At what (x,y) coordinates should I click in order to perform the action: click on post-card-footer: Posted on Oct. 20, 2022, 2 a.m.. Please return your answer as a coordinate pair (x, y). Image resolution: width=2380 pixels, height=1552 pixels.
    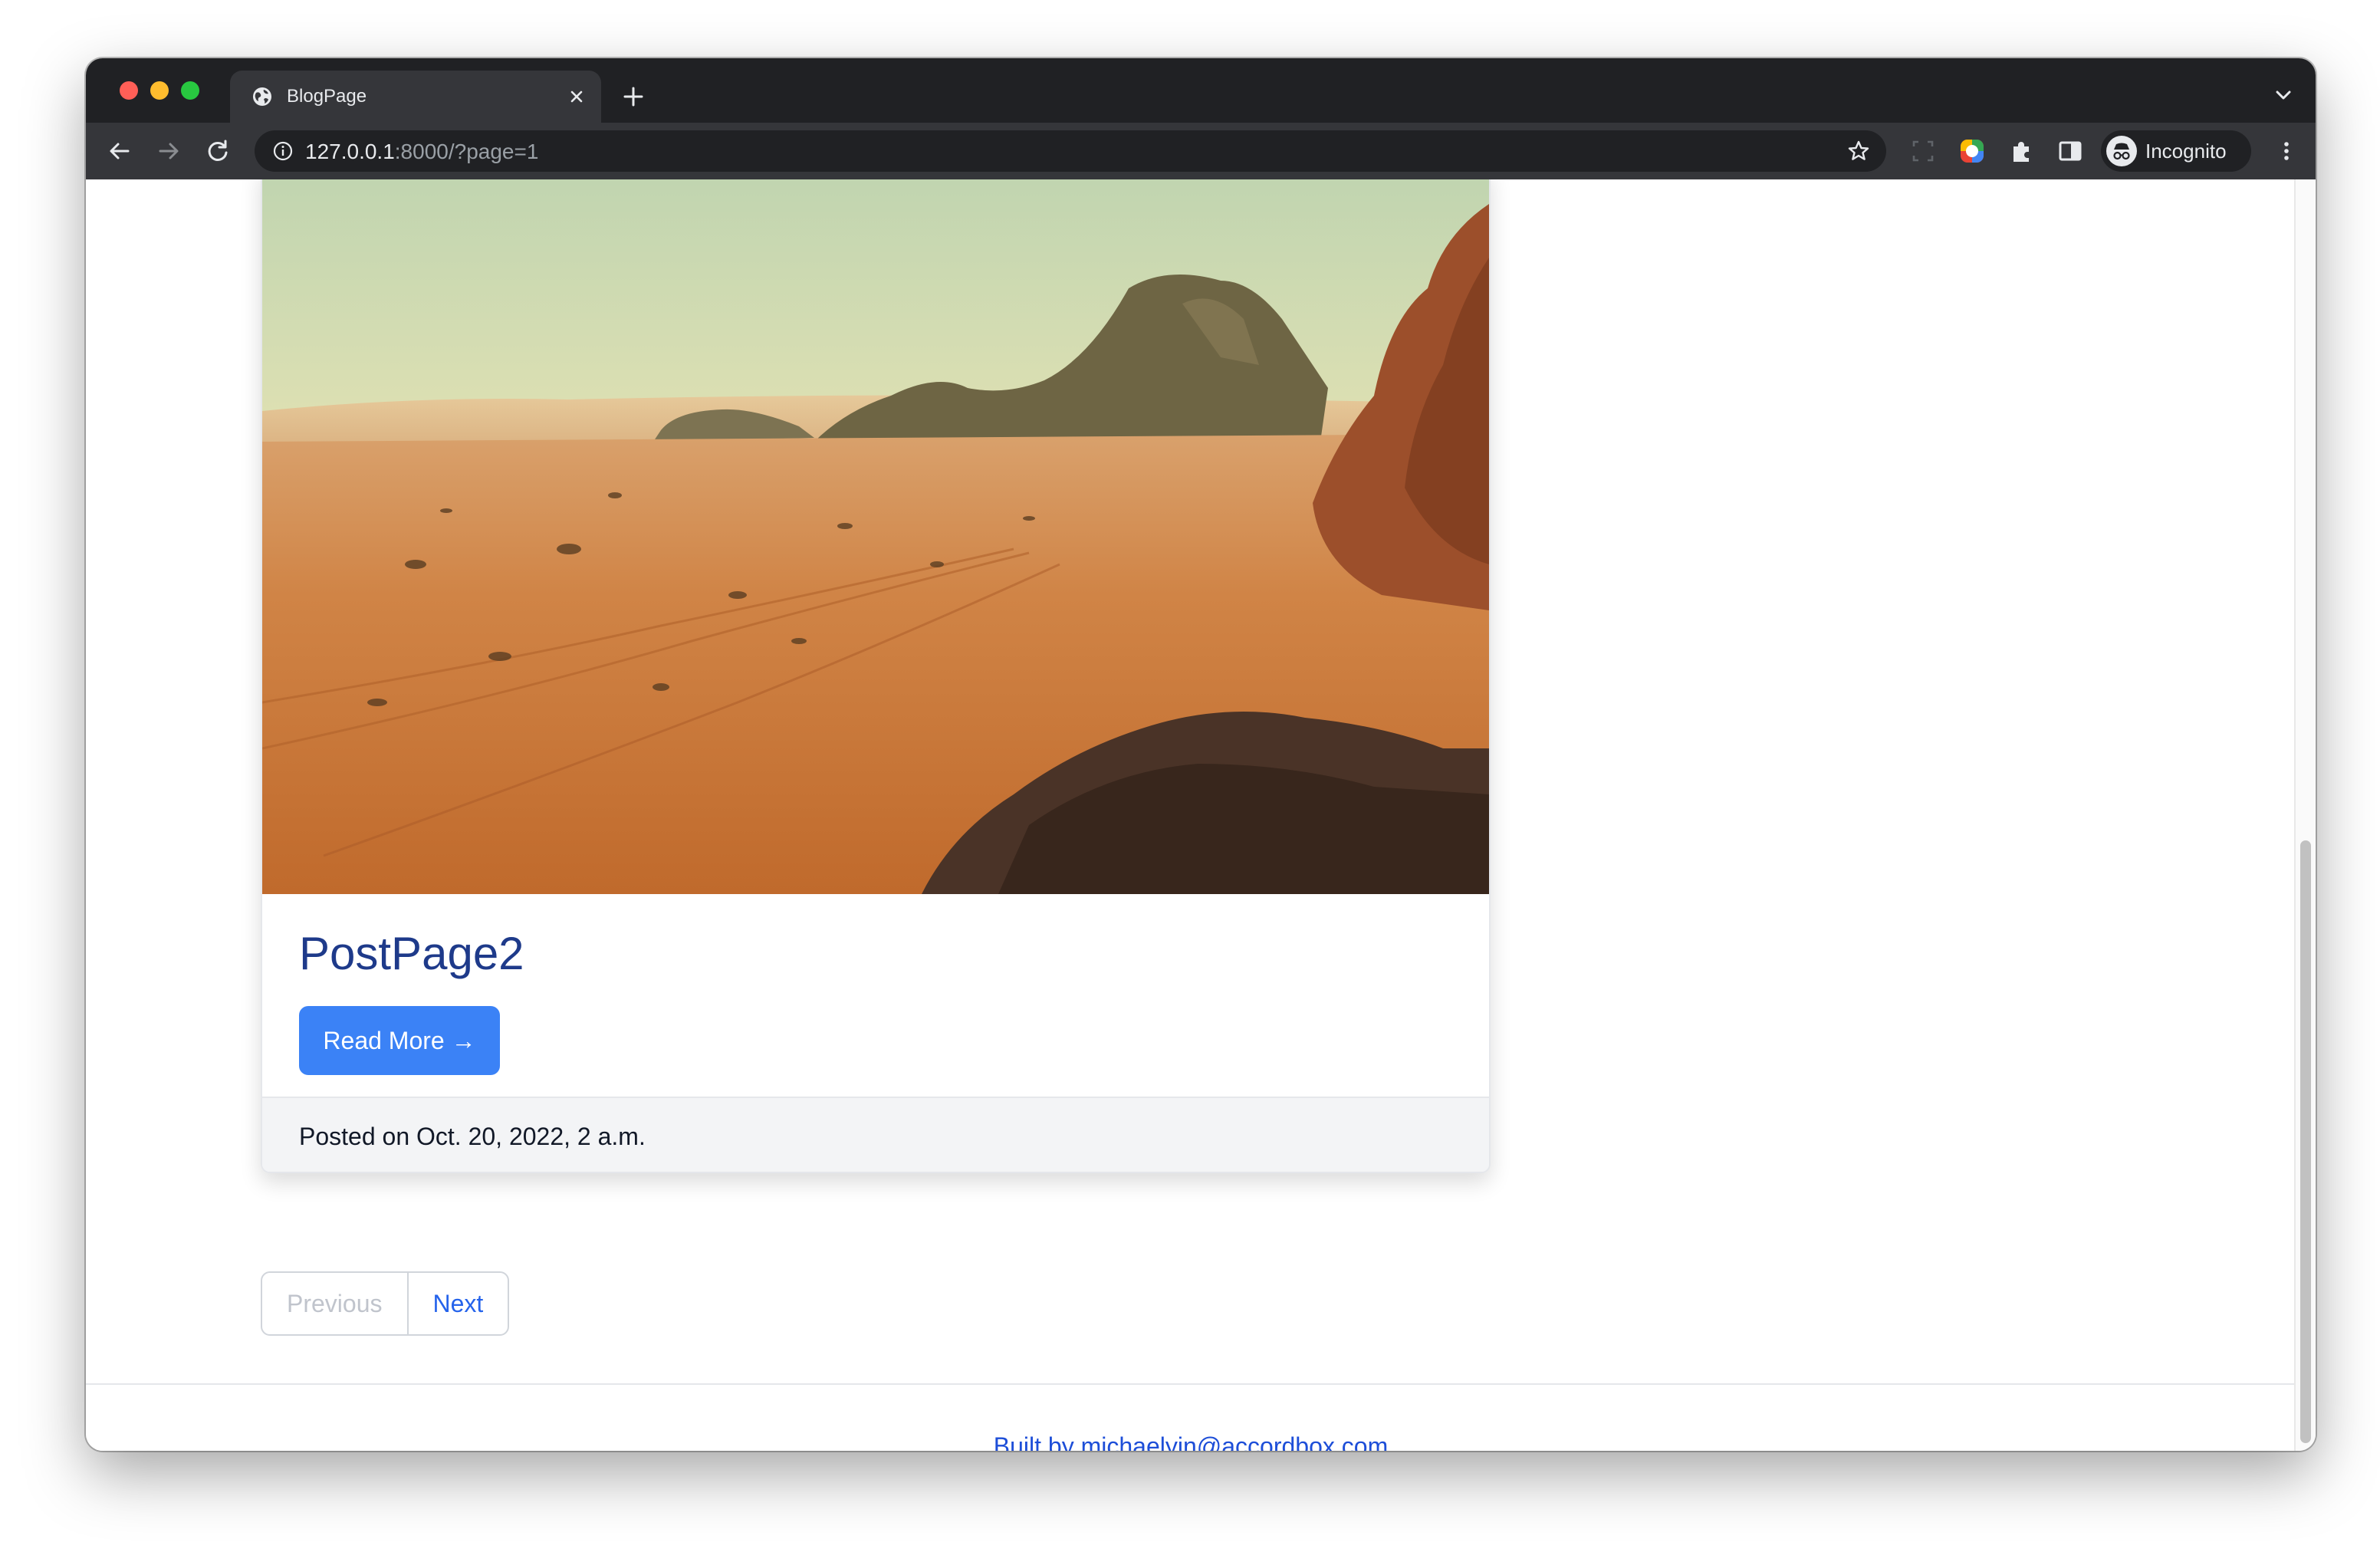
    Looking at the image, I should click on (875, 1134).